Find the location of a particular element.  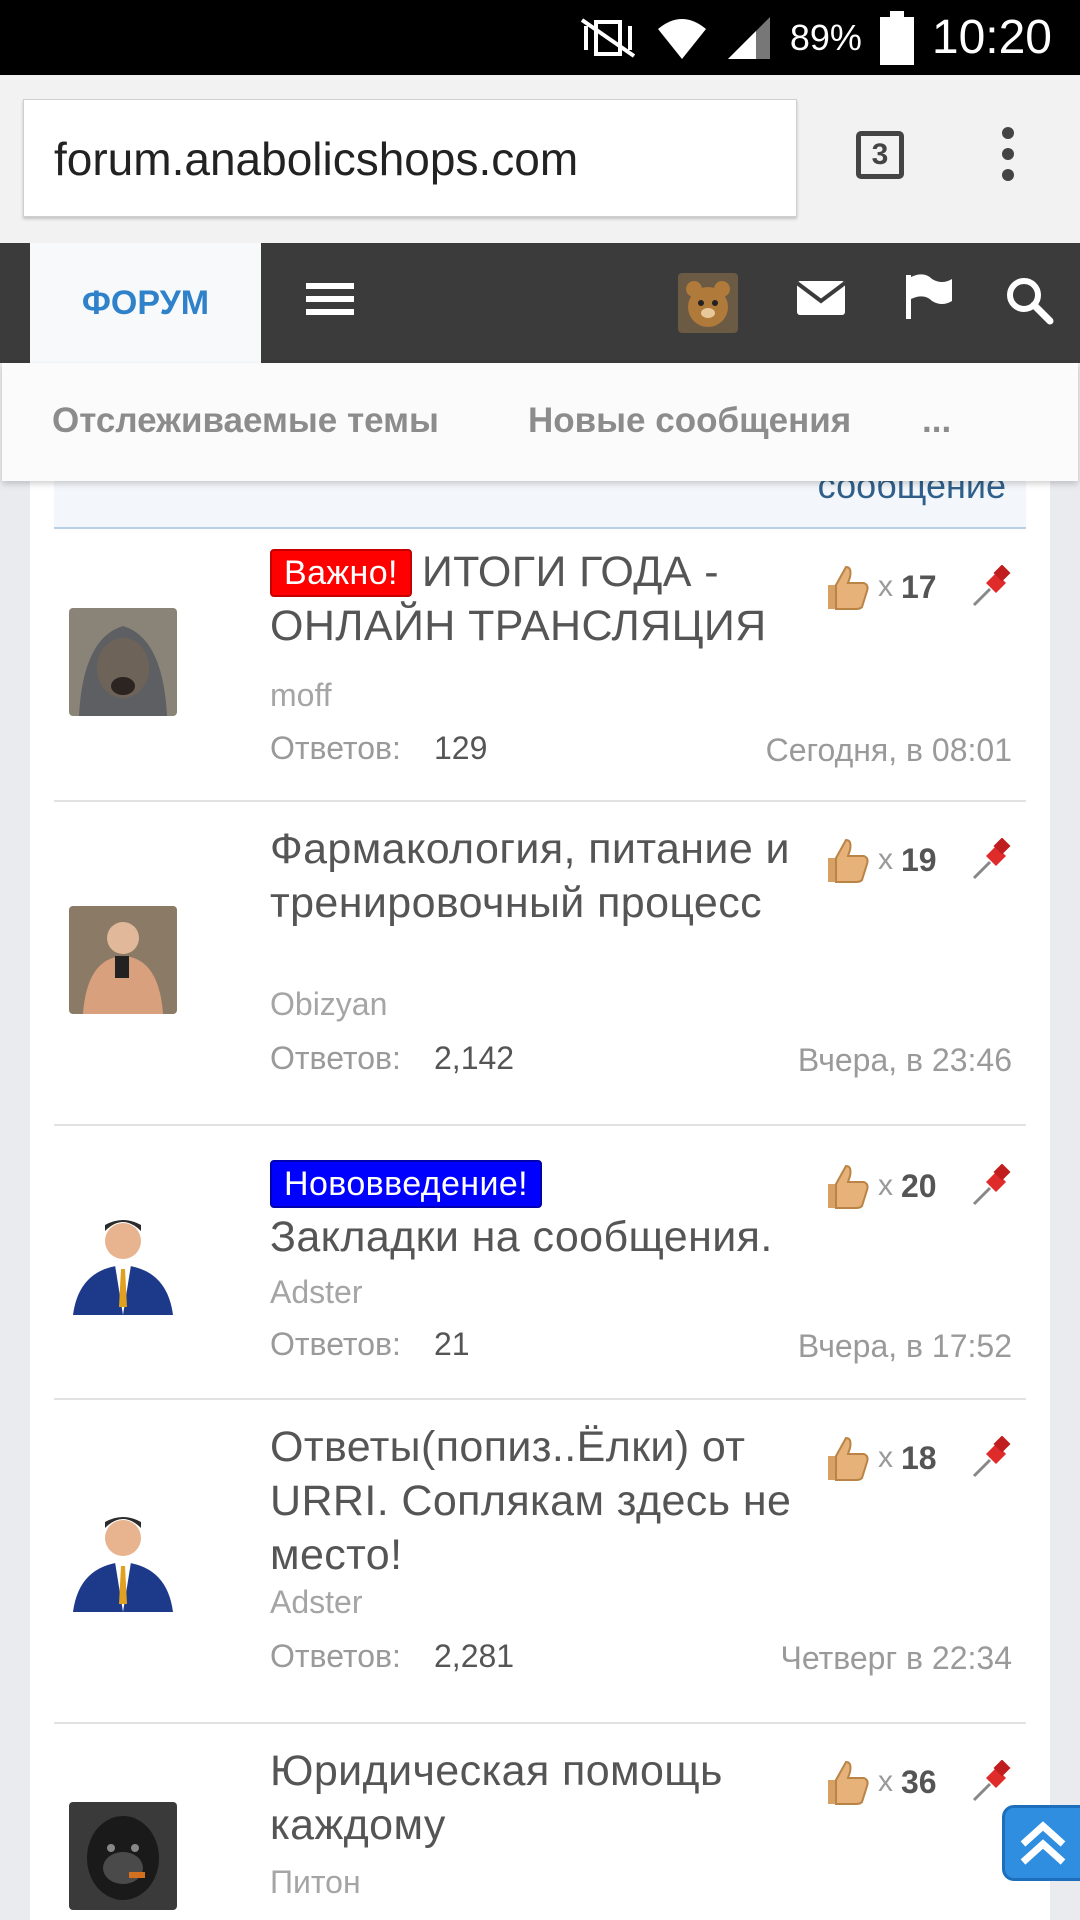

replies-count: 129 is located at coordinates (461, 748).